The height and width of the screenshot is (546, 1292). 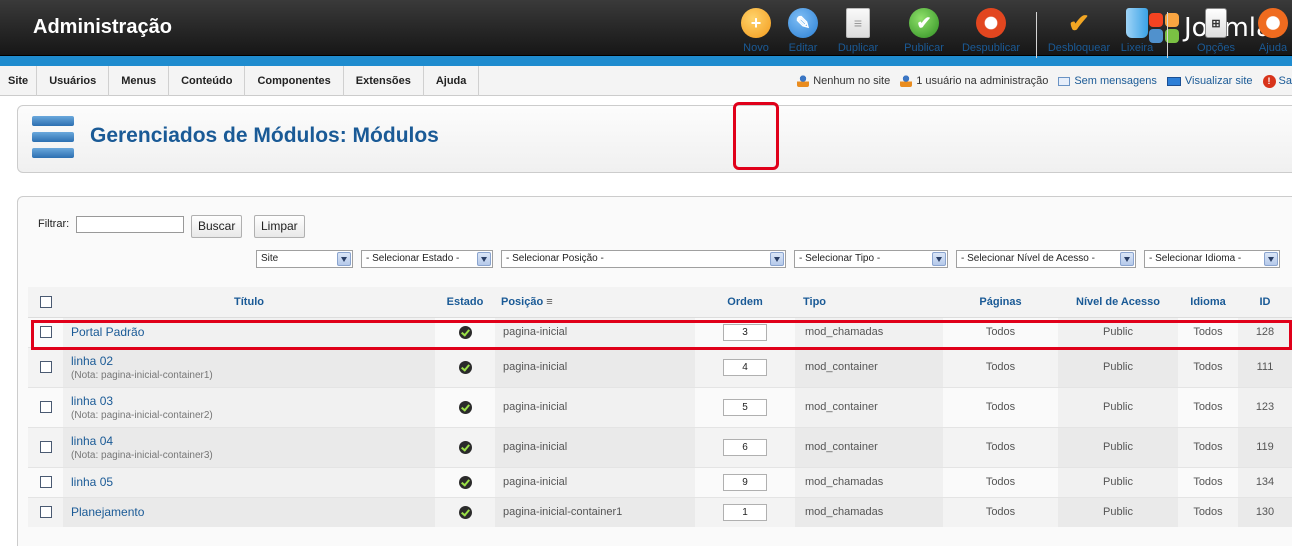 What do you see at coordinates (595, 302) in the screenshot?
I see `col-posicao: Posição ≡` at bounding box center [595, 302].